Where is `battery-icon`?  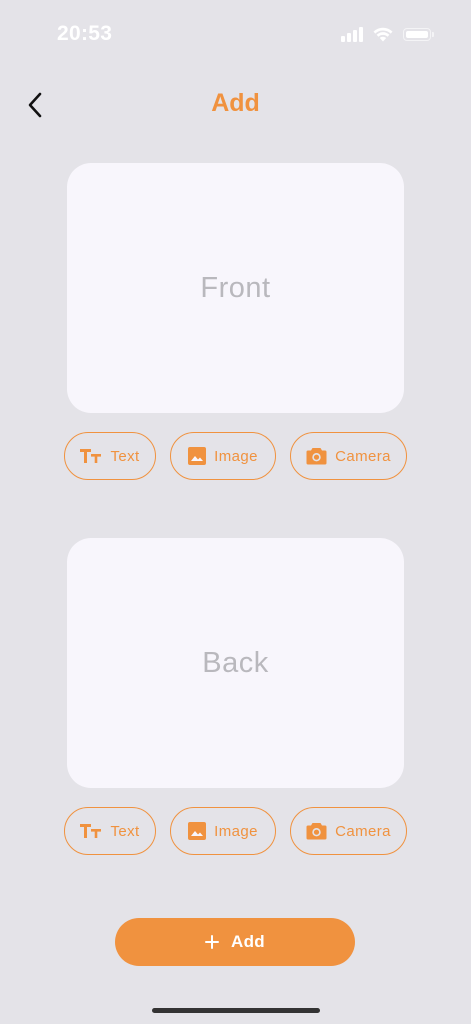
battery-icon is located at coordinates (418, 34).